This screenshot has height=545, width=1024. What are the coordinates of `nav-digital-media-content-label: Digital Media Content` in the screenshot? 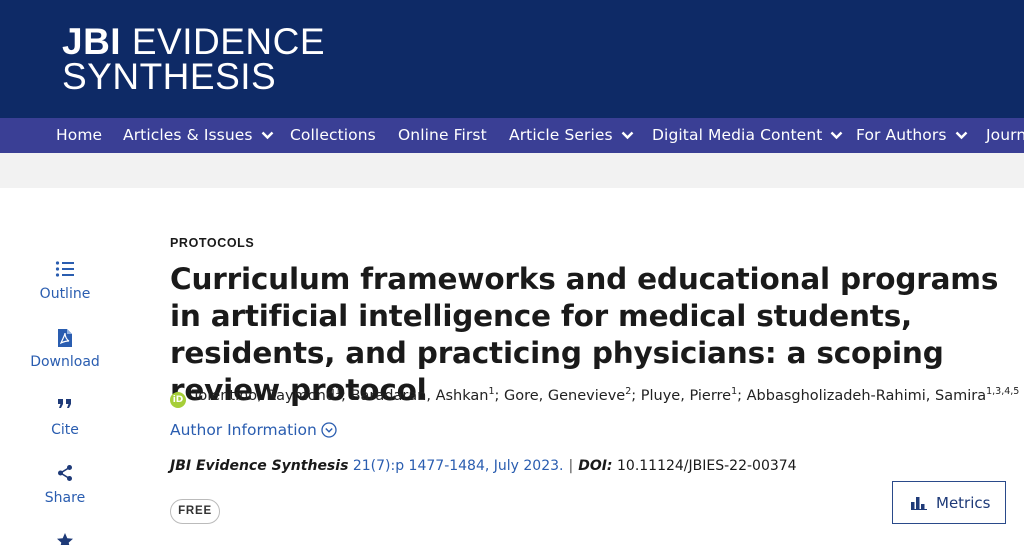 It's located at (737, 135).